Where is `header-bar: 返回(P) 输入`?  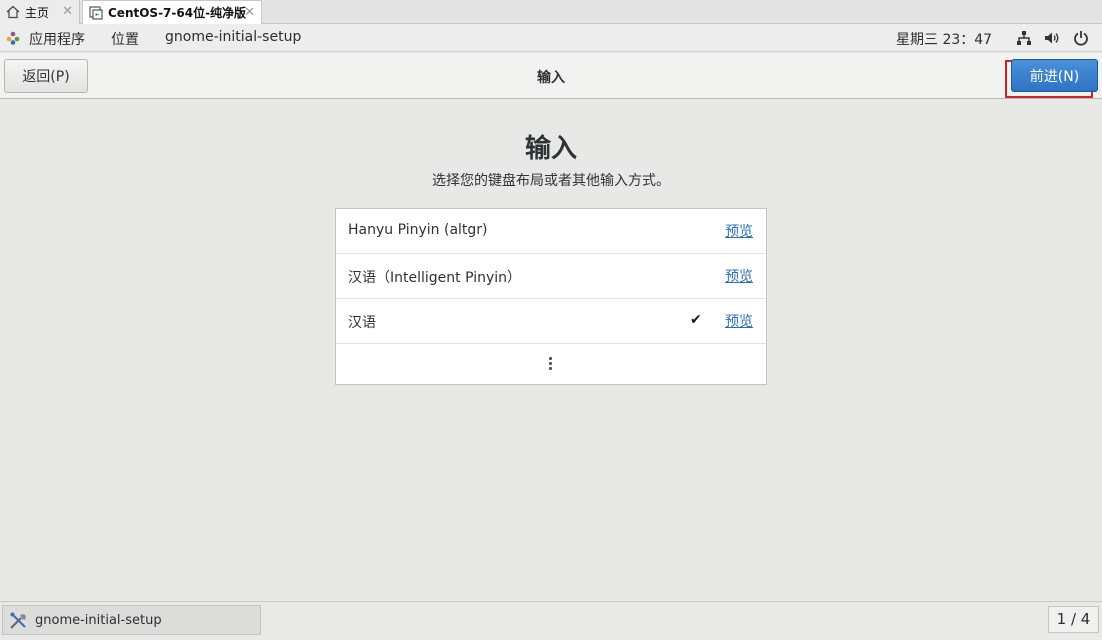 header-bar: 返回(P) 输入 is located at coordinates (551, 76).